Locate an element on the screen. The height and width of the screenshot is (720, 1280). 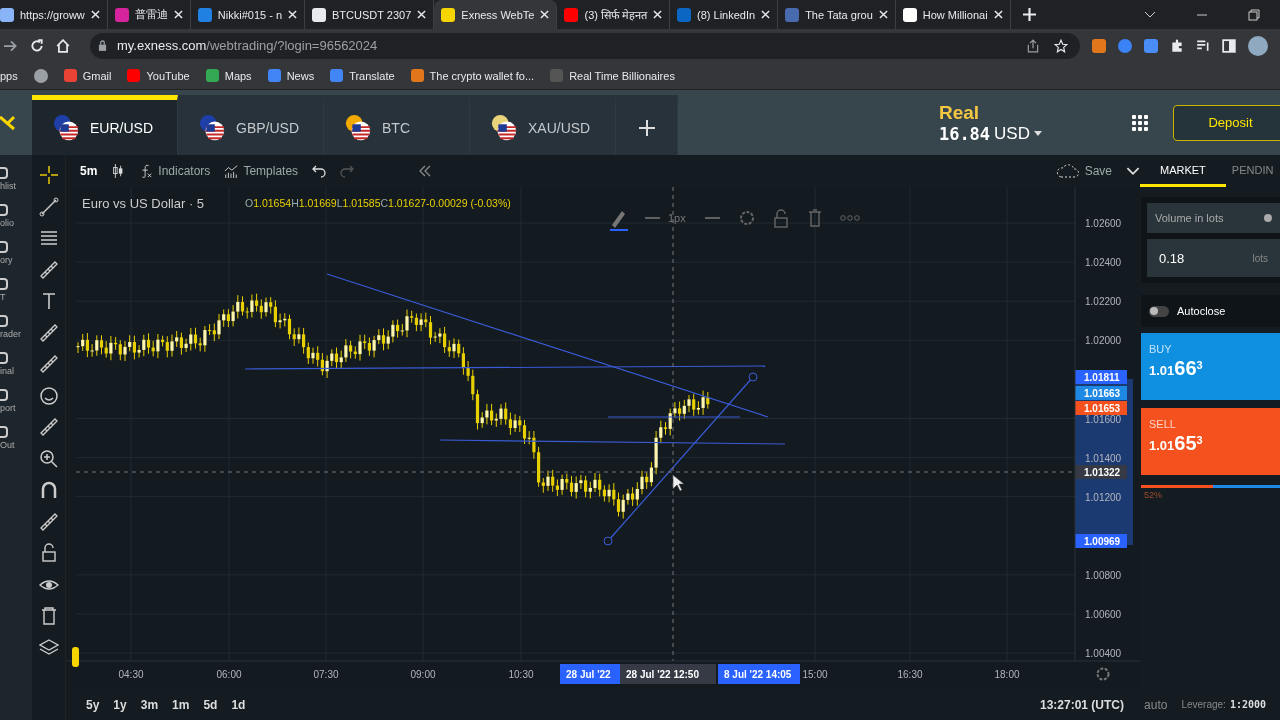
auto-scale-button: auto is located at coordinates (1156, 704).